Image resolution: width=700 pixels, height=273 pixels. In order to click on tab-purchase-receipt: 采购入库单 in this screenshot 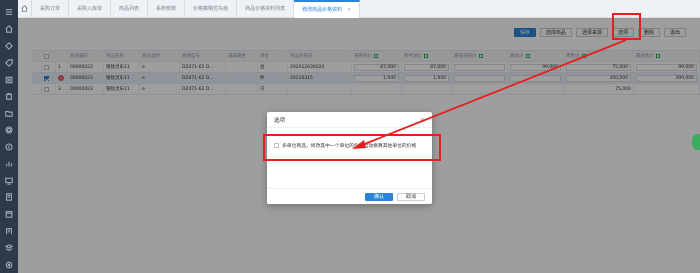, I will do `click(90, 9)`.